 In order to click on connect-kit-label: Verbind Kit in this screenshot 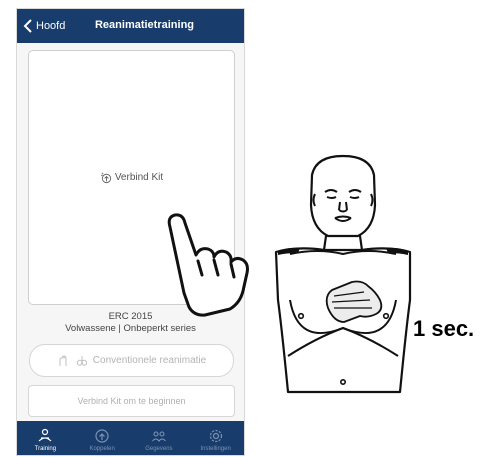, I will do `click(139, 177)`.